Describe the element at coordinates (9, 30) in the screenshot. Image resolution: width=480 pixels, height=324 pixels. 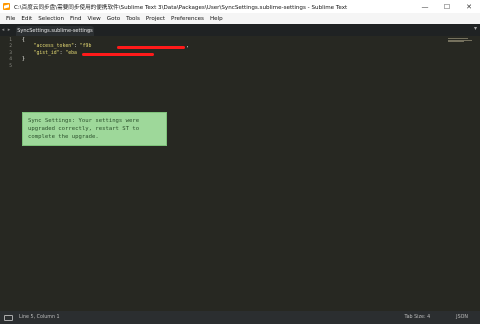
I see `tab-scroll-right-icon: ▸` at that location.